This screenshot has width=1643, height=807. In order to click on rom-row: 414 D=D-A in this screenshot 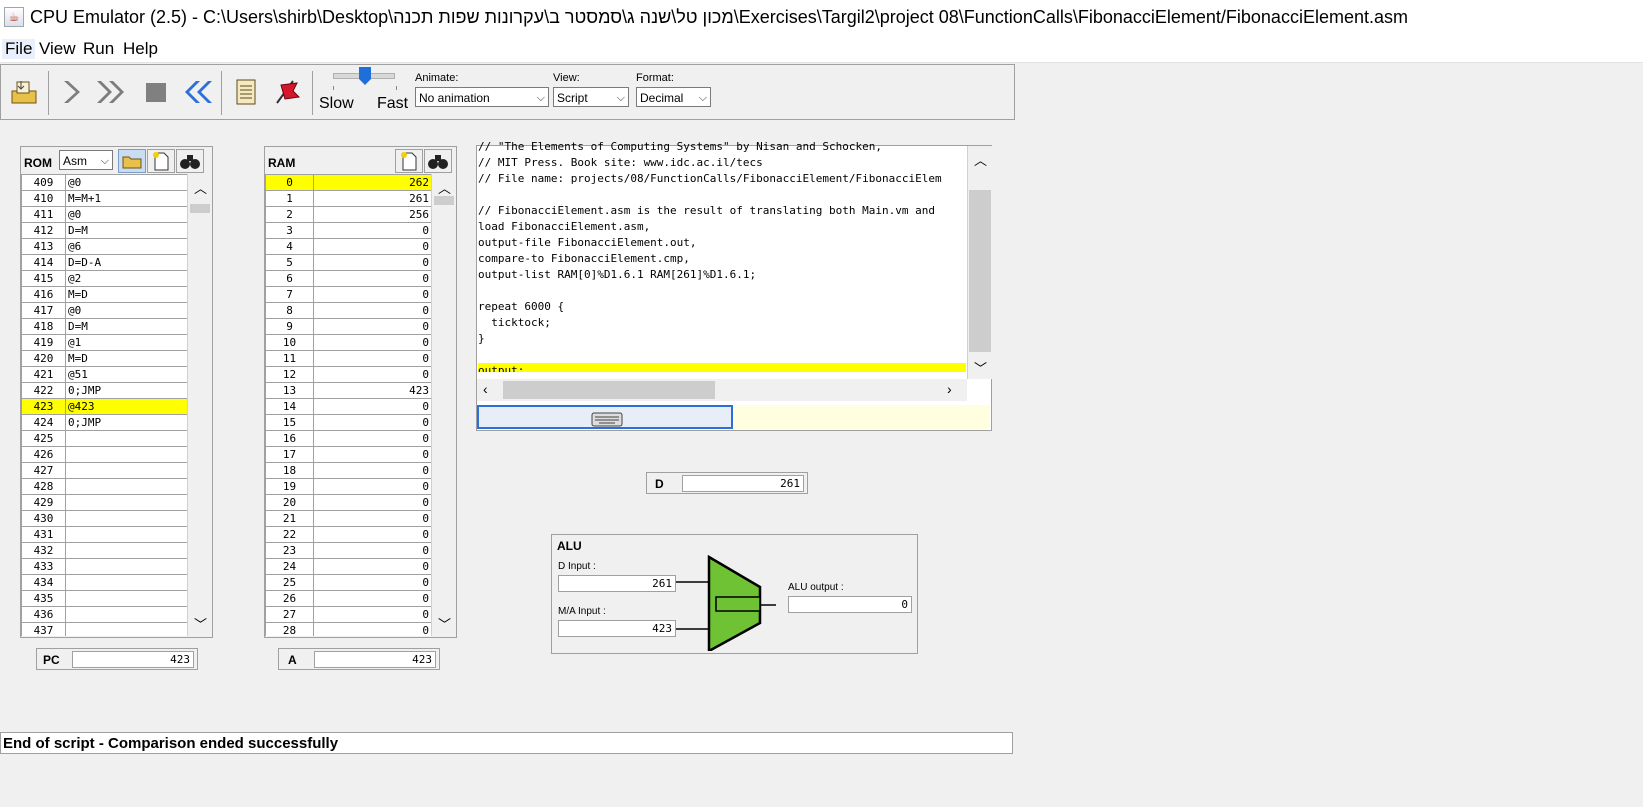, I will do `click(104, 262)`.